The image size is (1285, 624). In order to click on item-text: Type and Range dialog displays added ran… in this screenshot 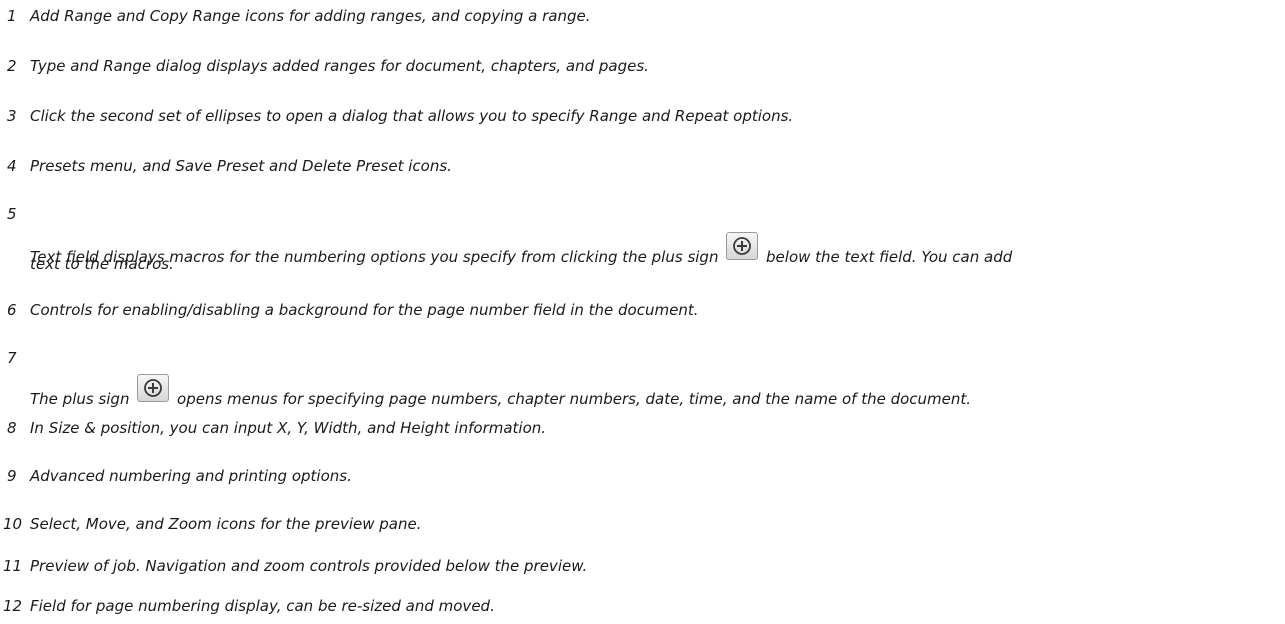, I will do `click(339, 66)`.